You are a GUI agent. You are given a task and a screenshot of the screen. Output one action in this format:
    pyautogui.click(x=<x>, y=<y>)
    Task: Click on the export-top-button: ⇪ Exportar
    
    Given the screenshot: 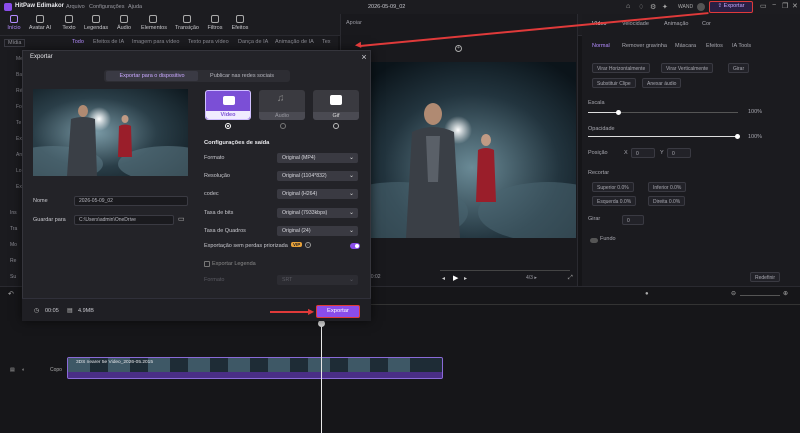 What is the action you would take?
    pyautogui.click(x=731, y=7)
    